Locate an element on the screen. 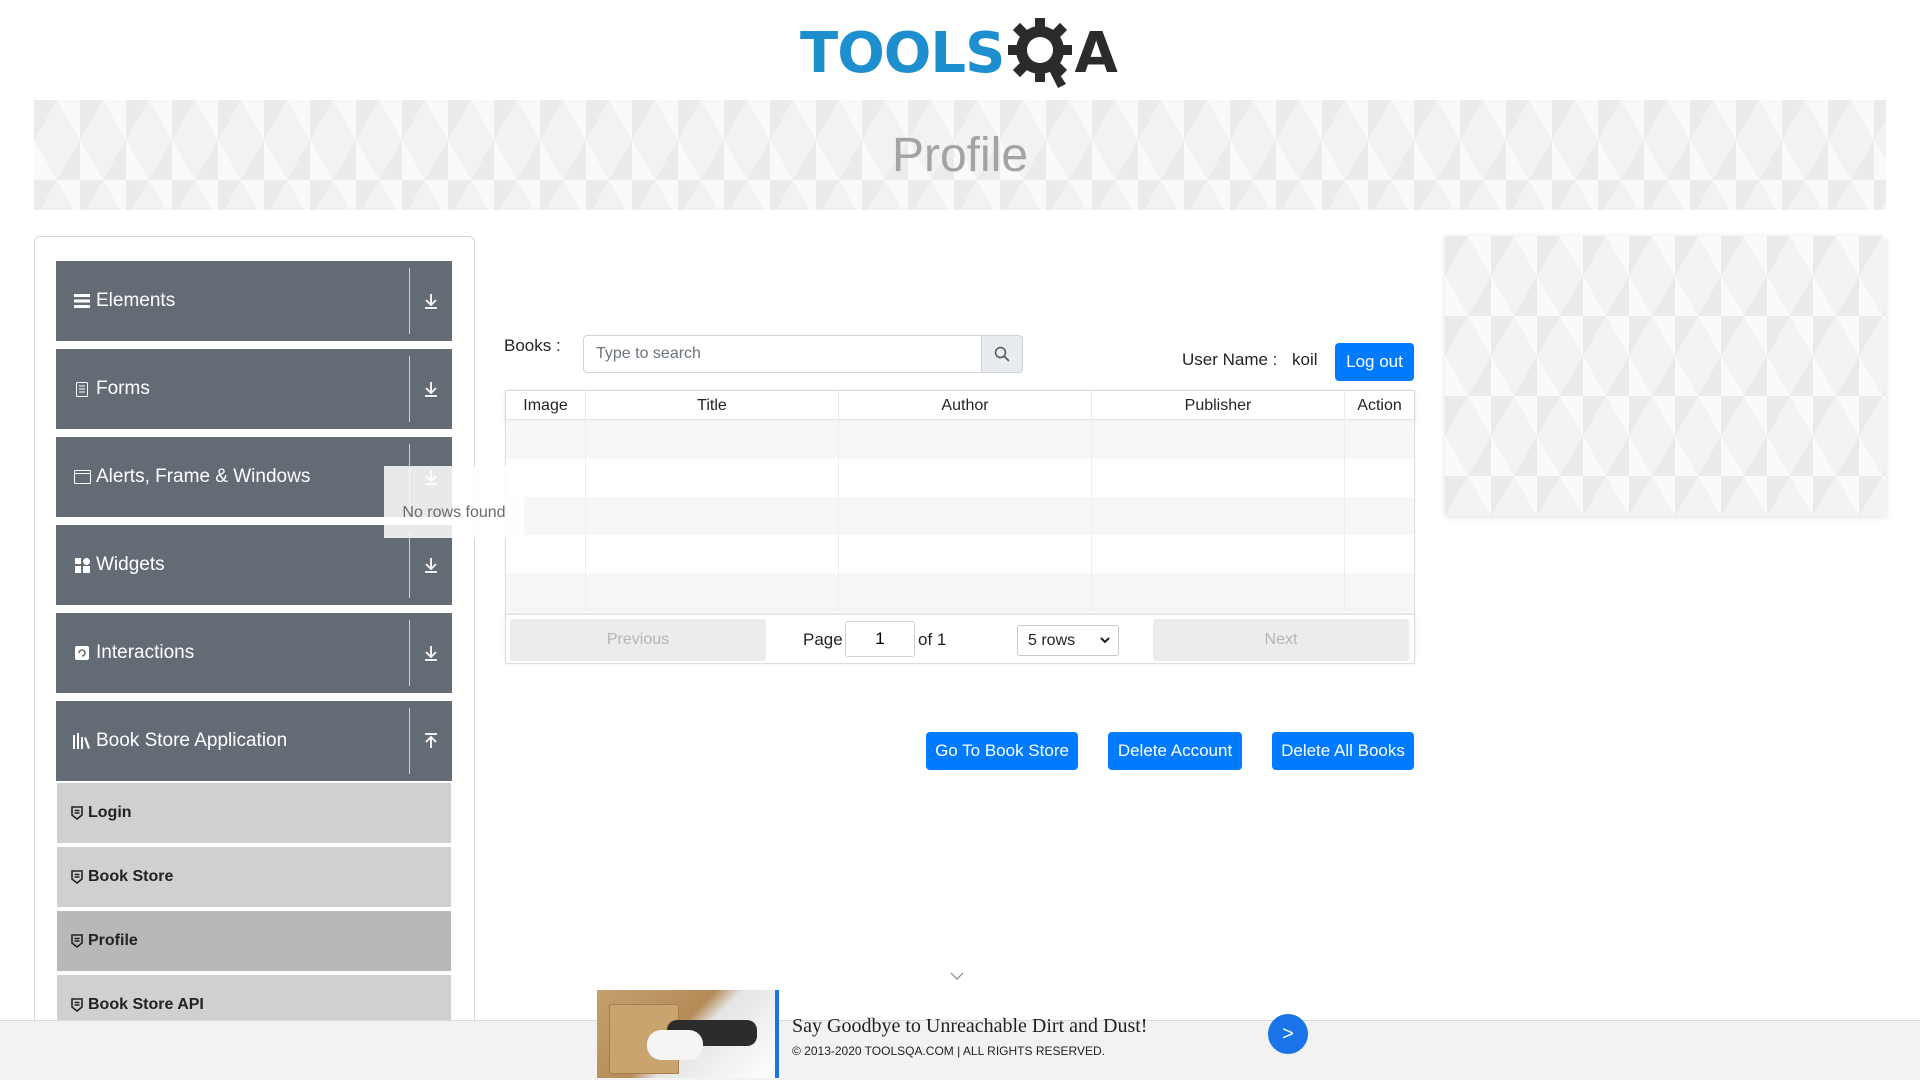 The width and height of the screenshot is (1920, 1080). upload-arrow-icon is located at coordinates (431, 741).